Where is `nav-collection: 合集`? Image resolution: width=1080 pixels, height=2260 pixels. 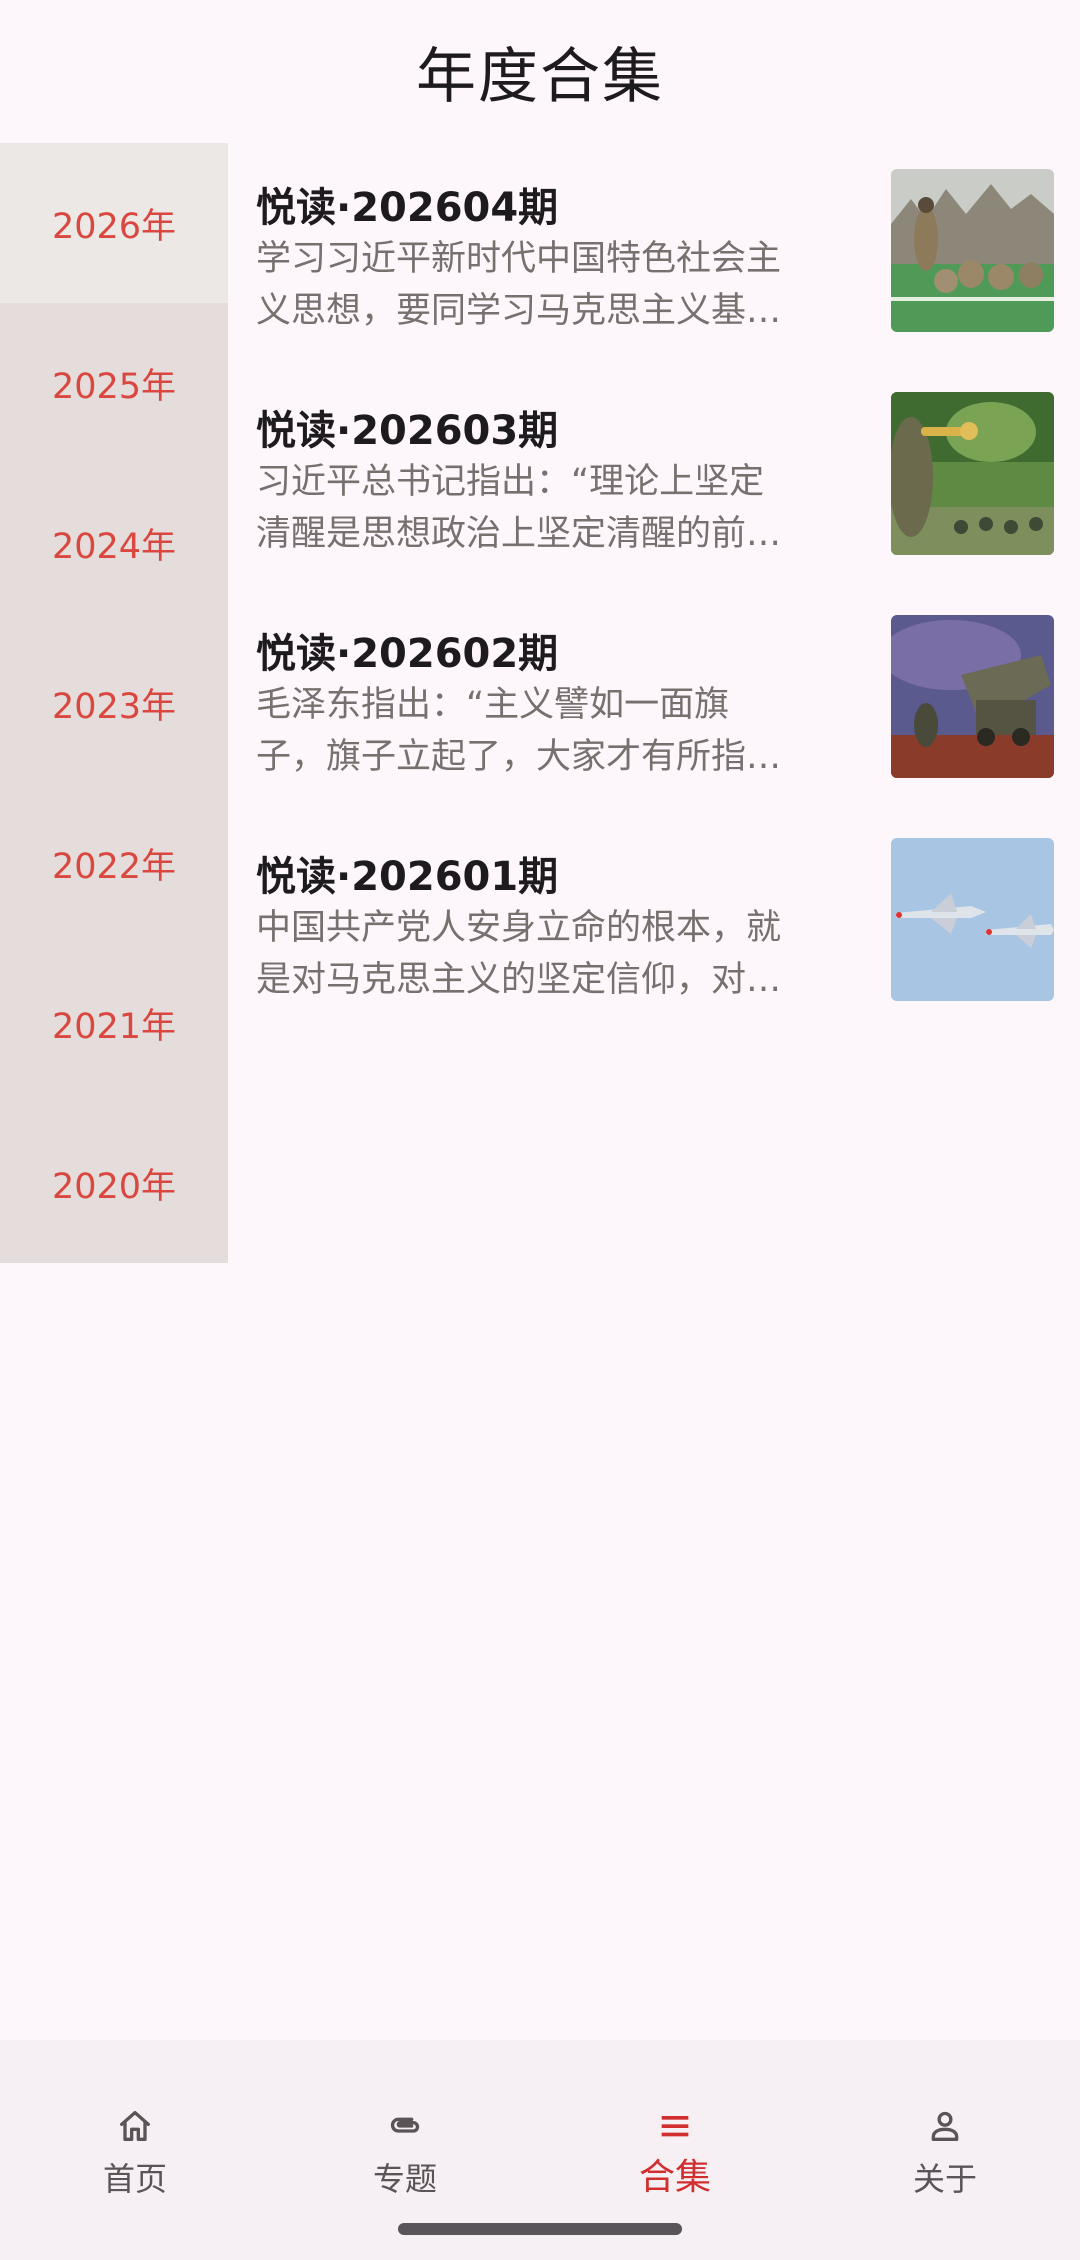 nav-collection: 合集 is located at coordinates (675, 2135).